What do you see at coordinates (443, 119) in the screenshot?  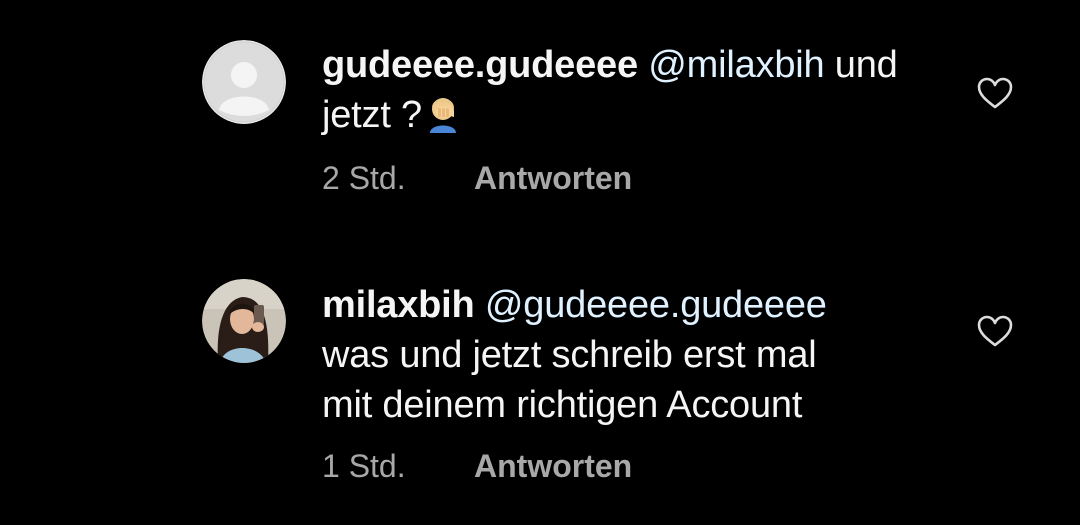 I see `person-facepalming-icon` at bounding box center [443, 119].